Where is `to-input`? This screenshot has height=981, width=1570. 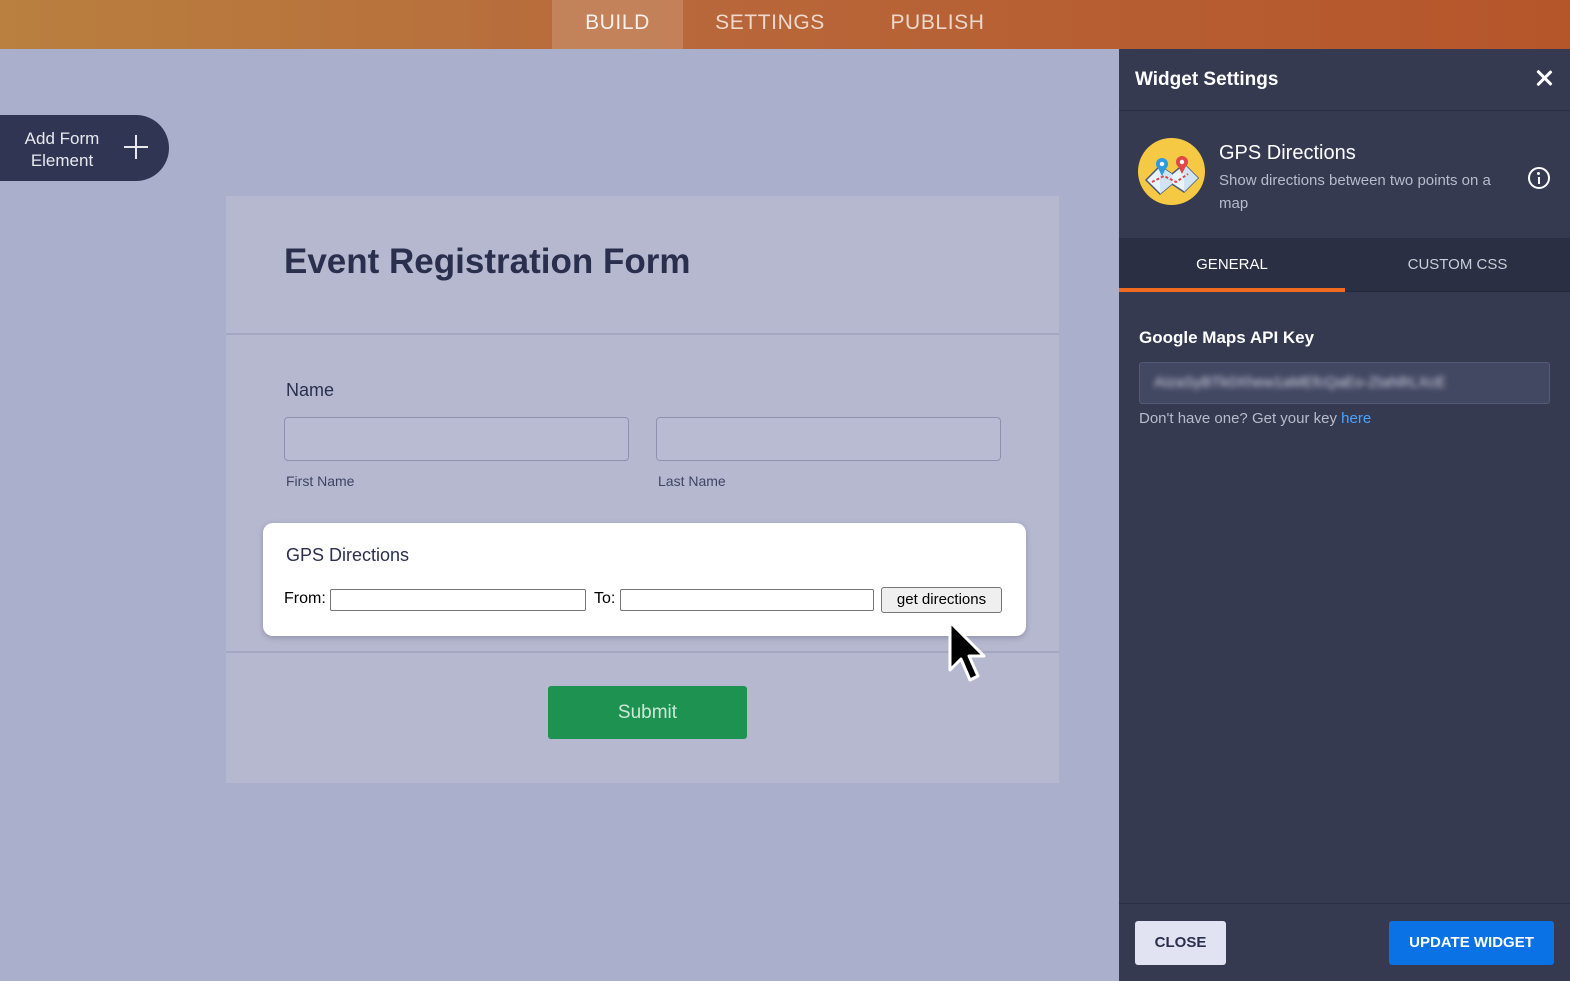
to-input is located at coordinates (747, 600).